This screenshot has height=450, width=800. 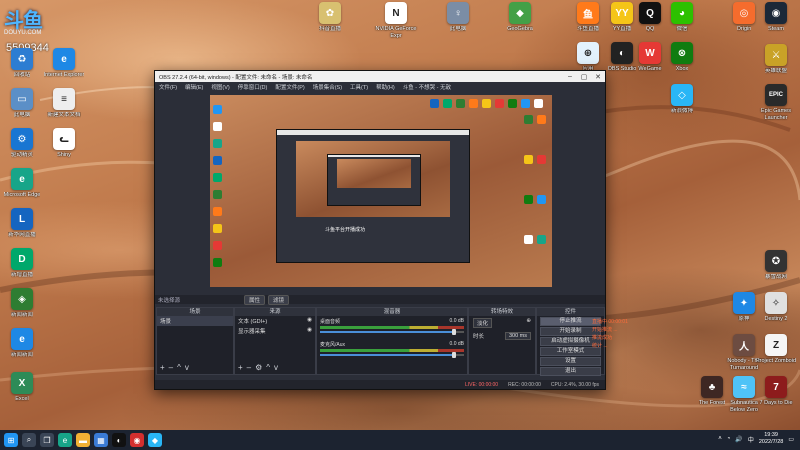 What do you see at coordinates (570, 361) in the screenshot?
I see `control-button: 设置` at bounding box center [570, 361].